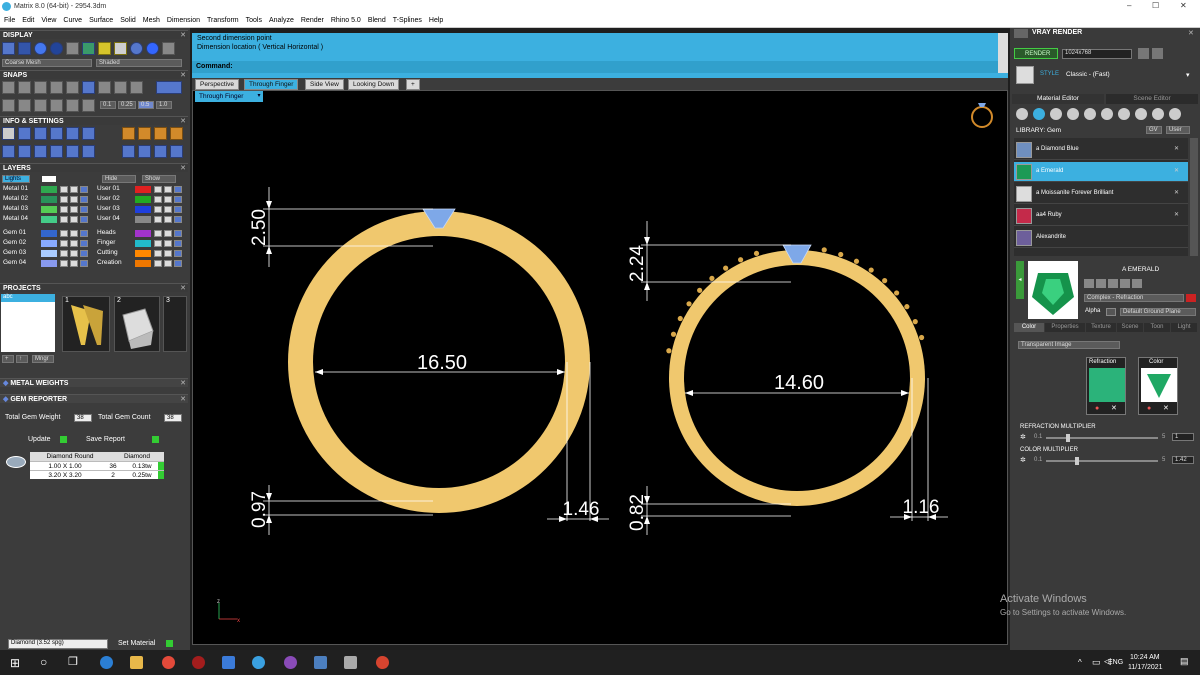  Describe the element at coordinates (1101, 216) in the screenshot. I see `material-list-item: aa4 Ruby ✕` at that location.